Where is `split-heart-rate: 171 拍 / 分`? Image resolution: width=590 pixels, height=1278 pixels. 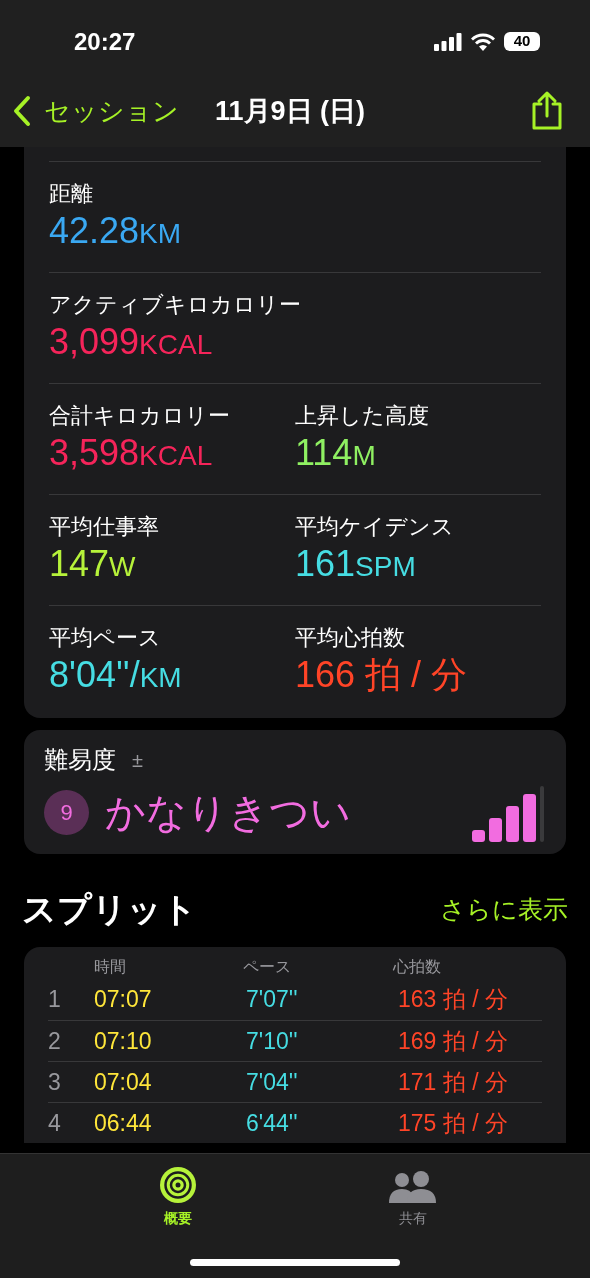 split-heart-rate: 171 拍 / 分 is located at coordinates (453, 1082).